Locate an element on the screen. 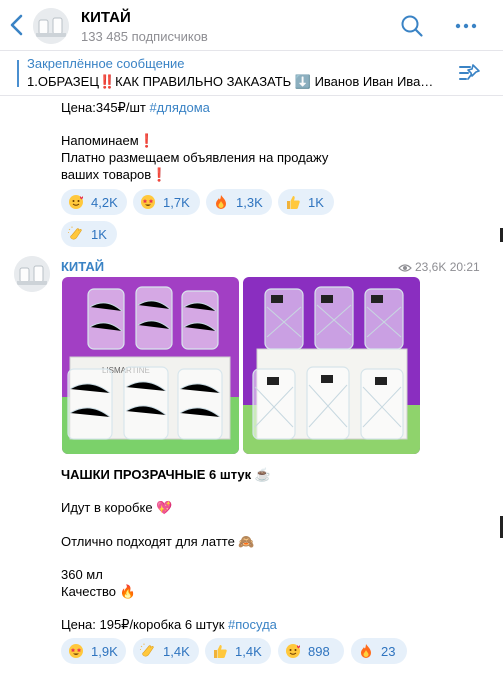  chevron-left-icon is located at coordinates (16, 25).